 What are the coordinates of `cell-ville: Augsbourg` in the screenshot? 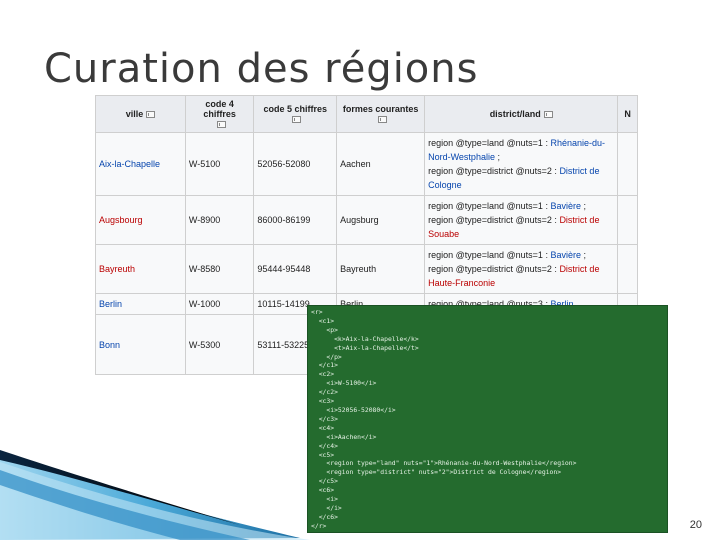 It's located at (140, 220).